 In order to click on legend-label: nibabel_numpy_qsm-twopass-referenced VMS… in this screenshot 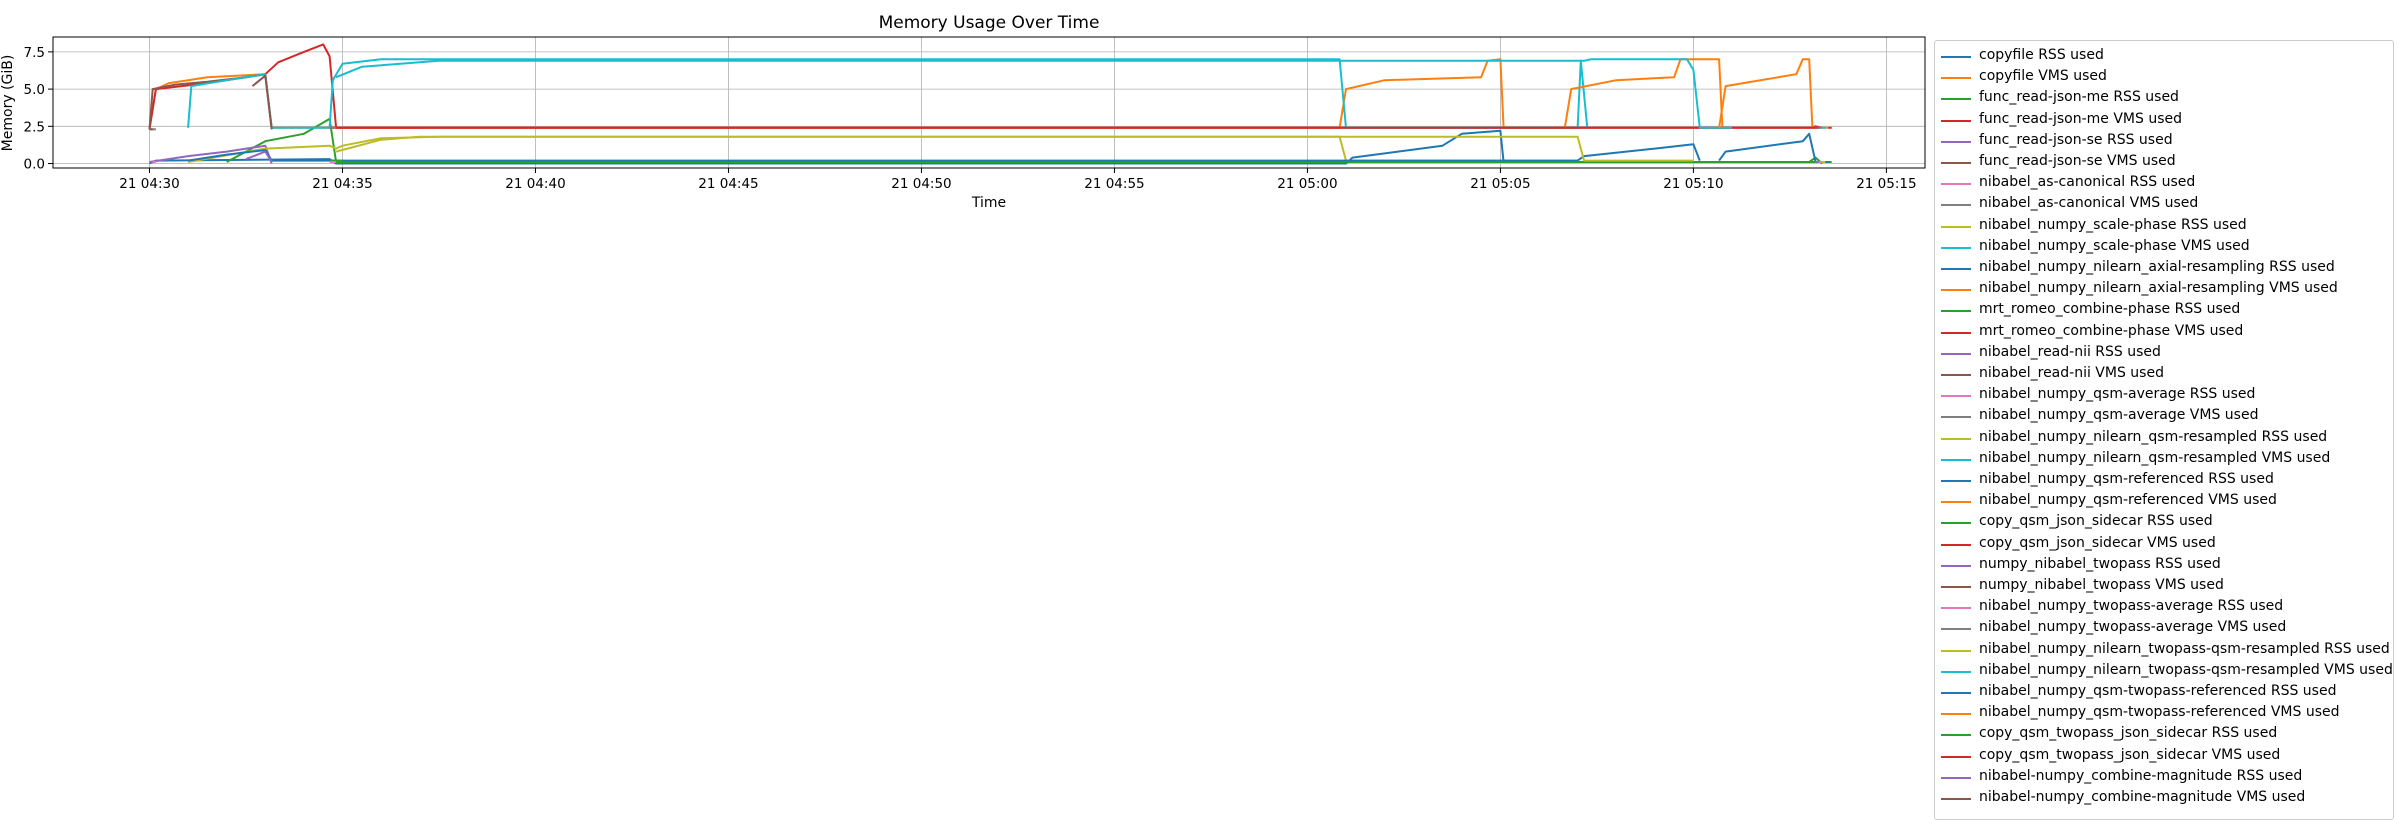, I will do `click(2159, 712)`.